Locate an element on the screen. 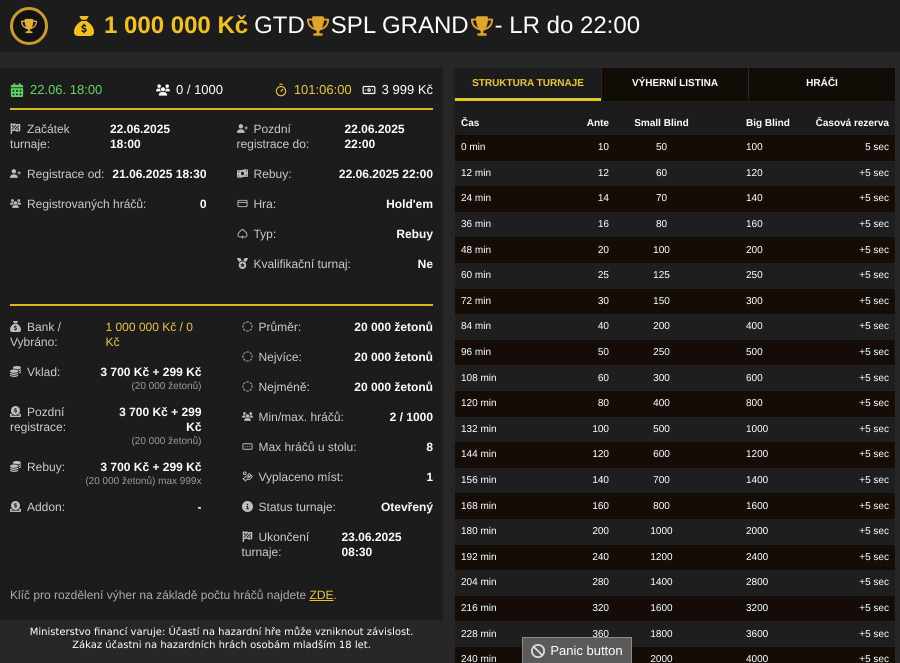 The height and width of the screenshot is (663, 900). table-cell: 70 is located at coordinates (662, 198).